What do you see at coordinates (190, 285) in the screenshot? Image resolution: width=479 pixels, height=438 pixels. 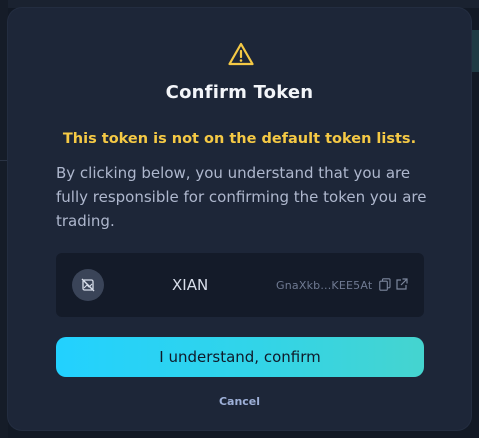 I see `token-symbol: XIAN` at bounding box center [190, 285].